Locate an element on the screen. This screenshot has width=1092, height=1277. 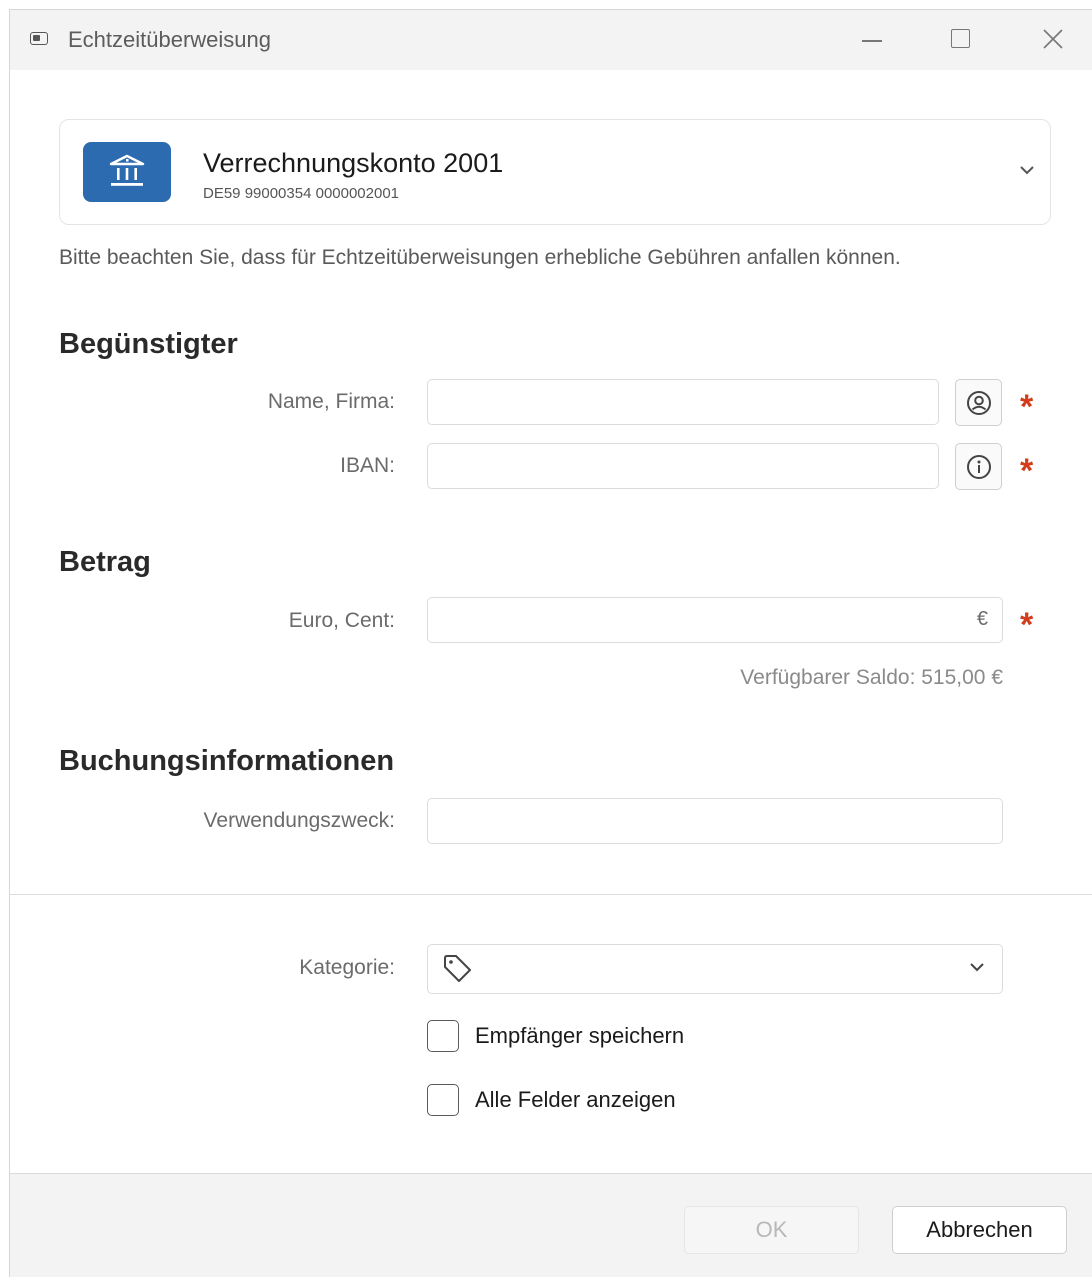
save-recipient-label: Empfänger speichern is located at coordinates (580, 1035).